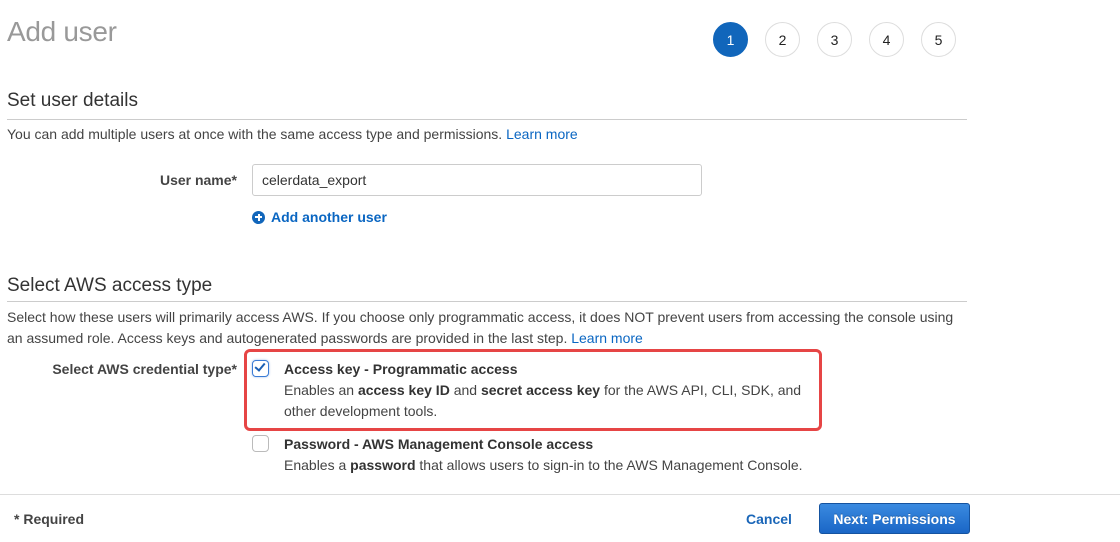  What do you see at coordinates (72, 100) in the screenshot?
I see `section-heading-user-details: Set user details` at bounding box center [72, 100].